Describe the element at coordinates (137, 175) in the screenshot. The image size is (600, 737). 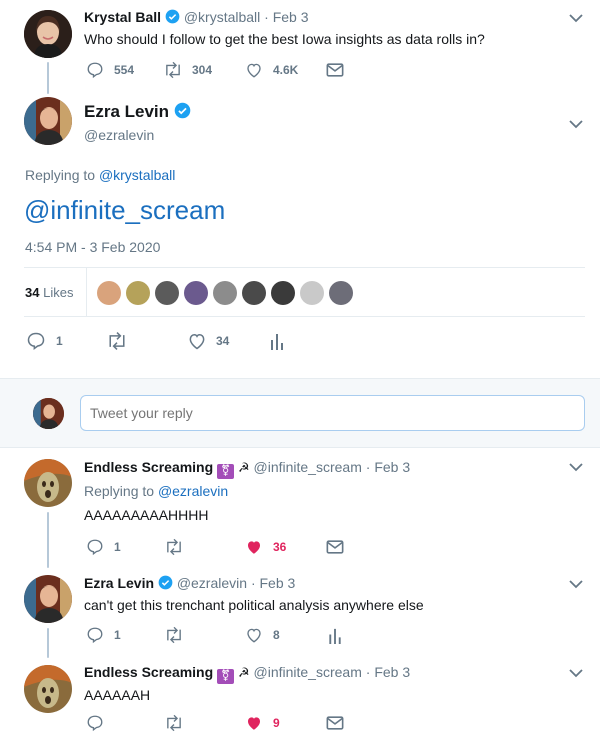
I see `replying-to-handle: @krystalball` at that location.